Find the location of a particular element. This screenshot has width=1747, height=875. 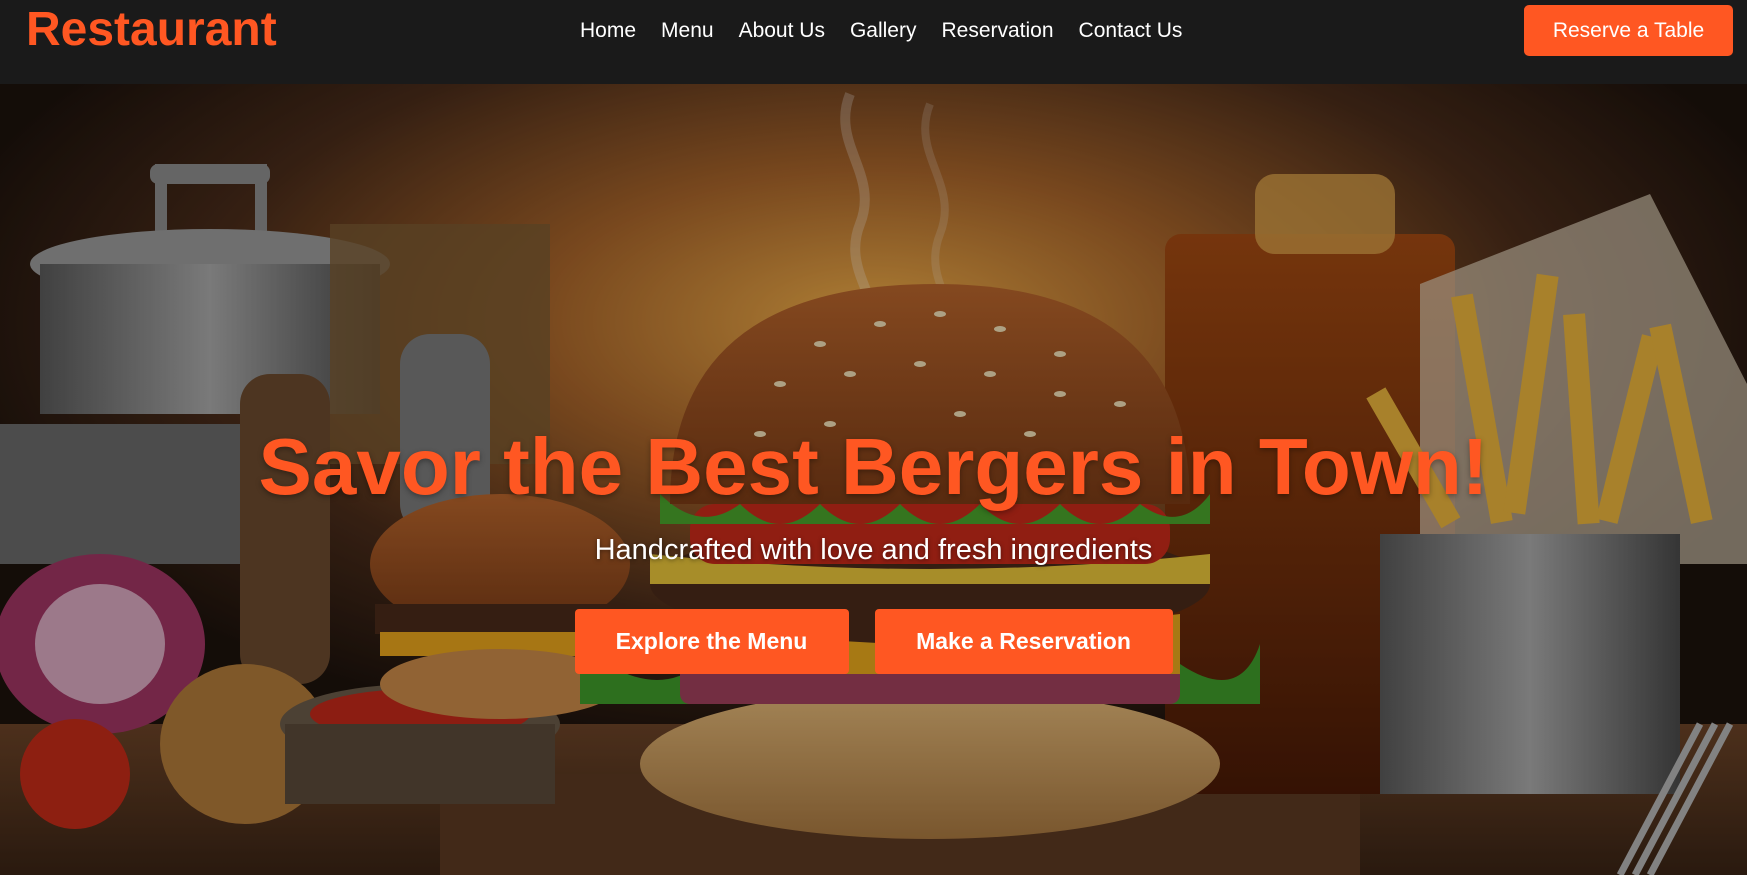

reserve-table-button: Reserve a Table is located at coordinates (1628, 30).